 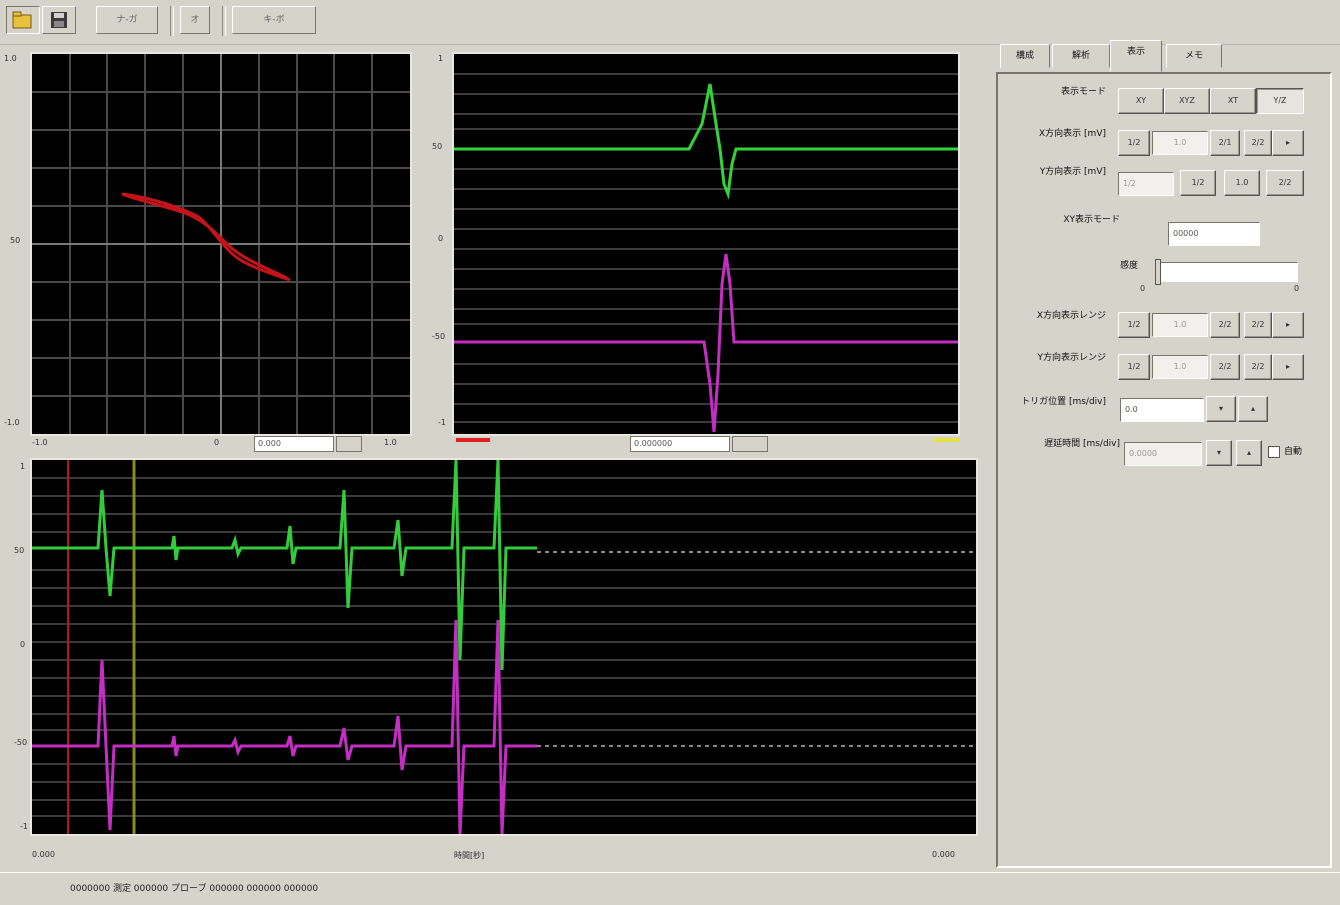 What do you see at coordinates (706, 343) in the screenshot?
I see `channel-2-trace` at bounding box center [706, 343].